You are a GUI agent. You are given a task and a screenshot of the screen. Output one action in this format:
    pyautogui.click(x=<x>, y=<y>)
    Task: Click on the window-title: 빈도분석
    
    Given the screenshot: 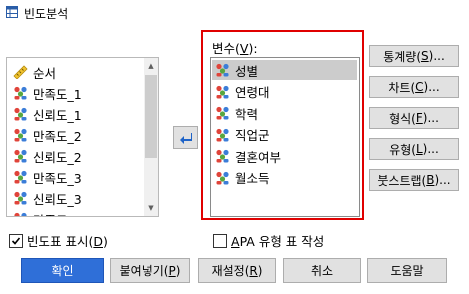 What is the action you would take?
    pyautogui.click(x=46, y=14)
    